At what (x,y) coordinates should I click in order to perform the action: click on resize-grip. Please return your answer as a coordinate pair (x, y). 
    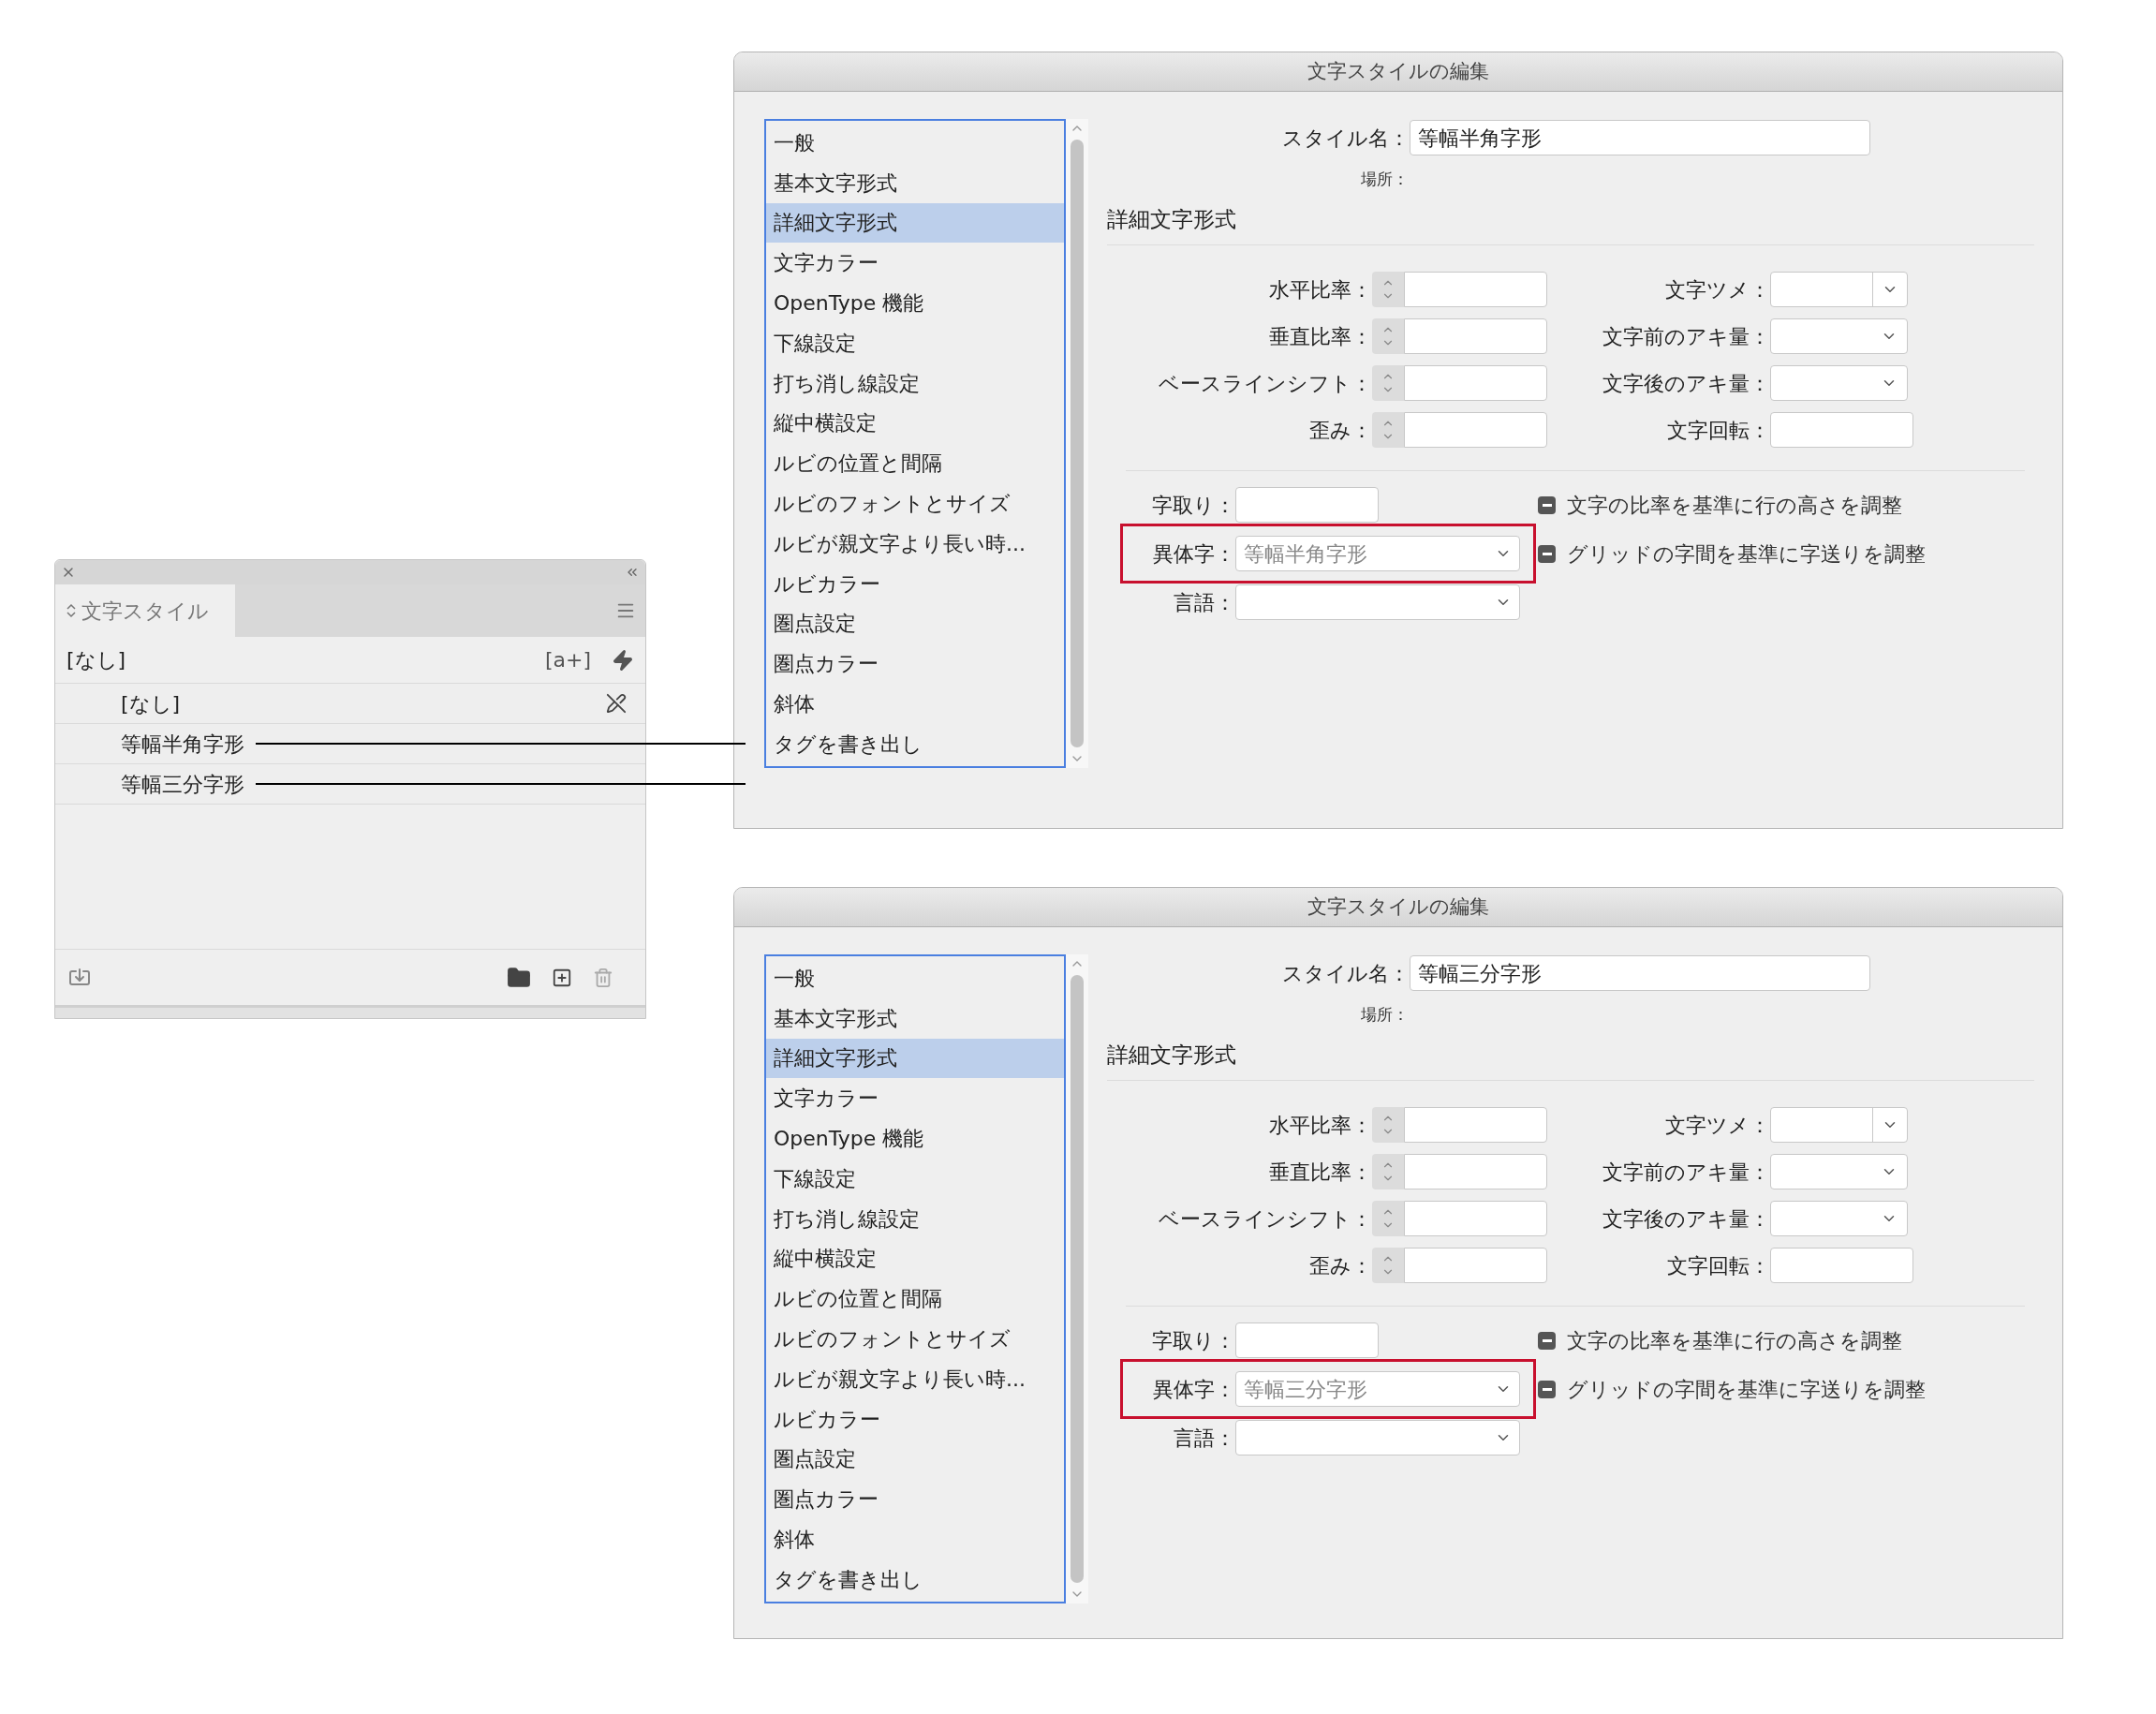
    Looking at the image, I should click on (350, 1012).